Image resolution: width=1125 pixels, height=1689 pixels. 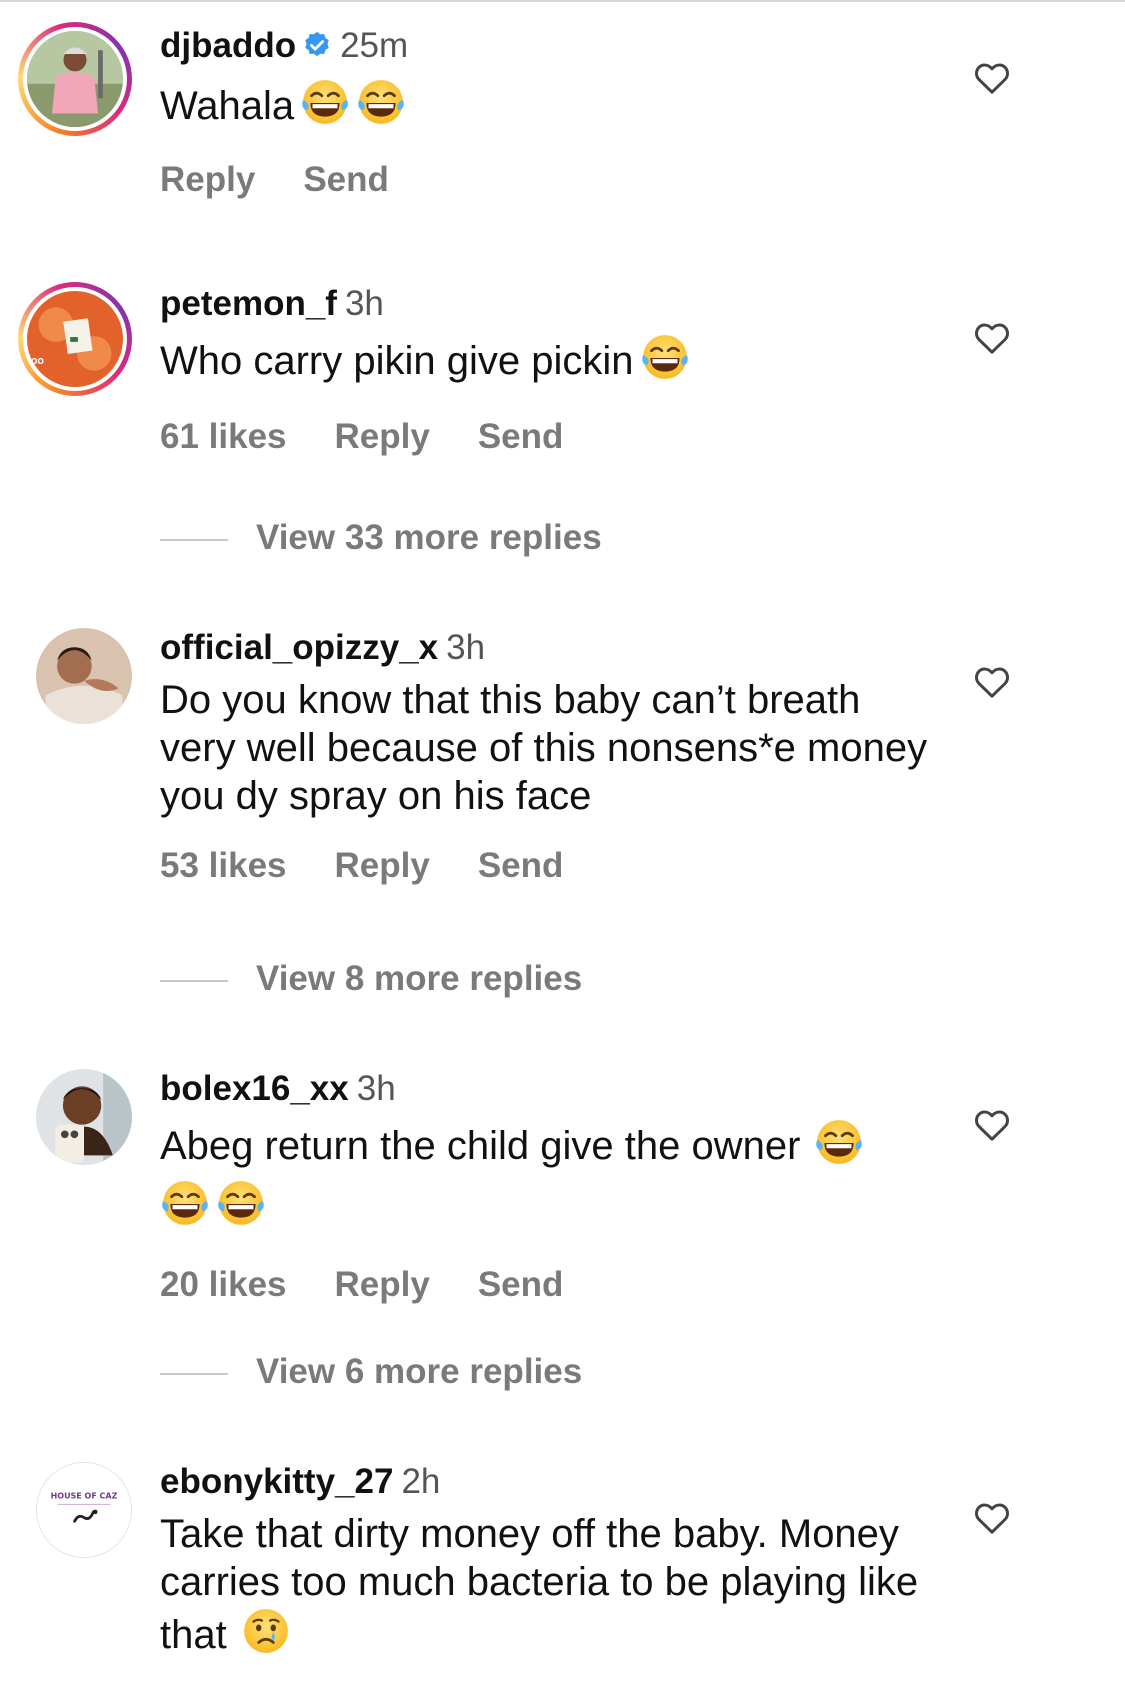 What do you see at coordinates (248, 303) in the screenshot?
I see `comment-username: petemon_f` at bounding box center [248, 303].